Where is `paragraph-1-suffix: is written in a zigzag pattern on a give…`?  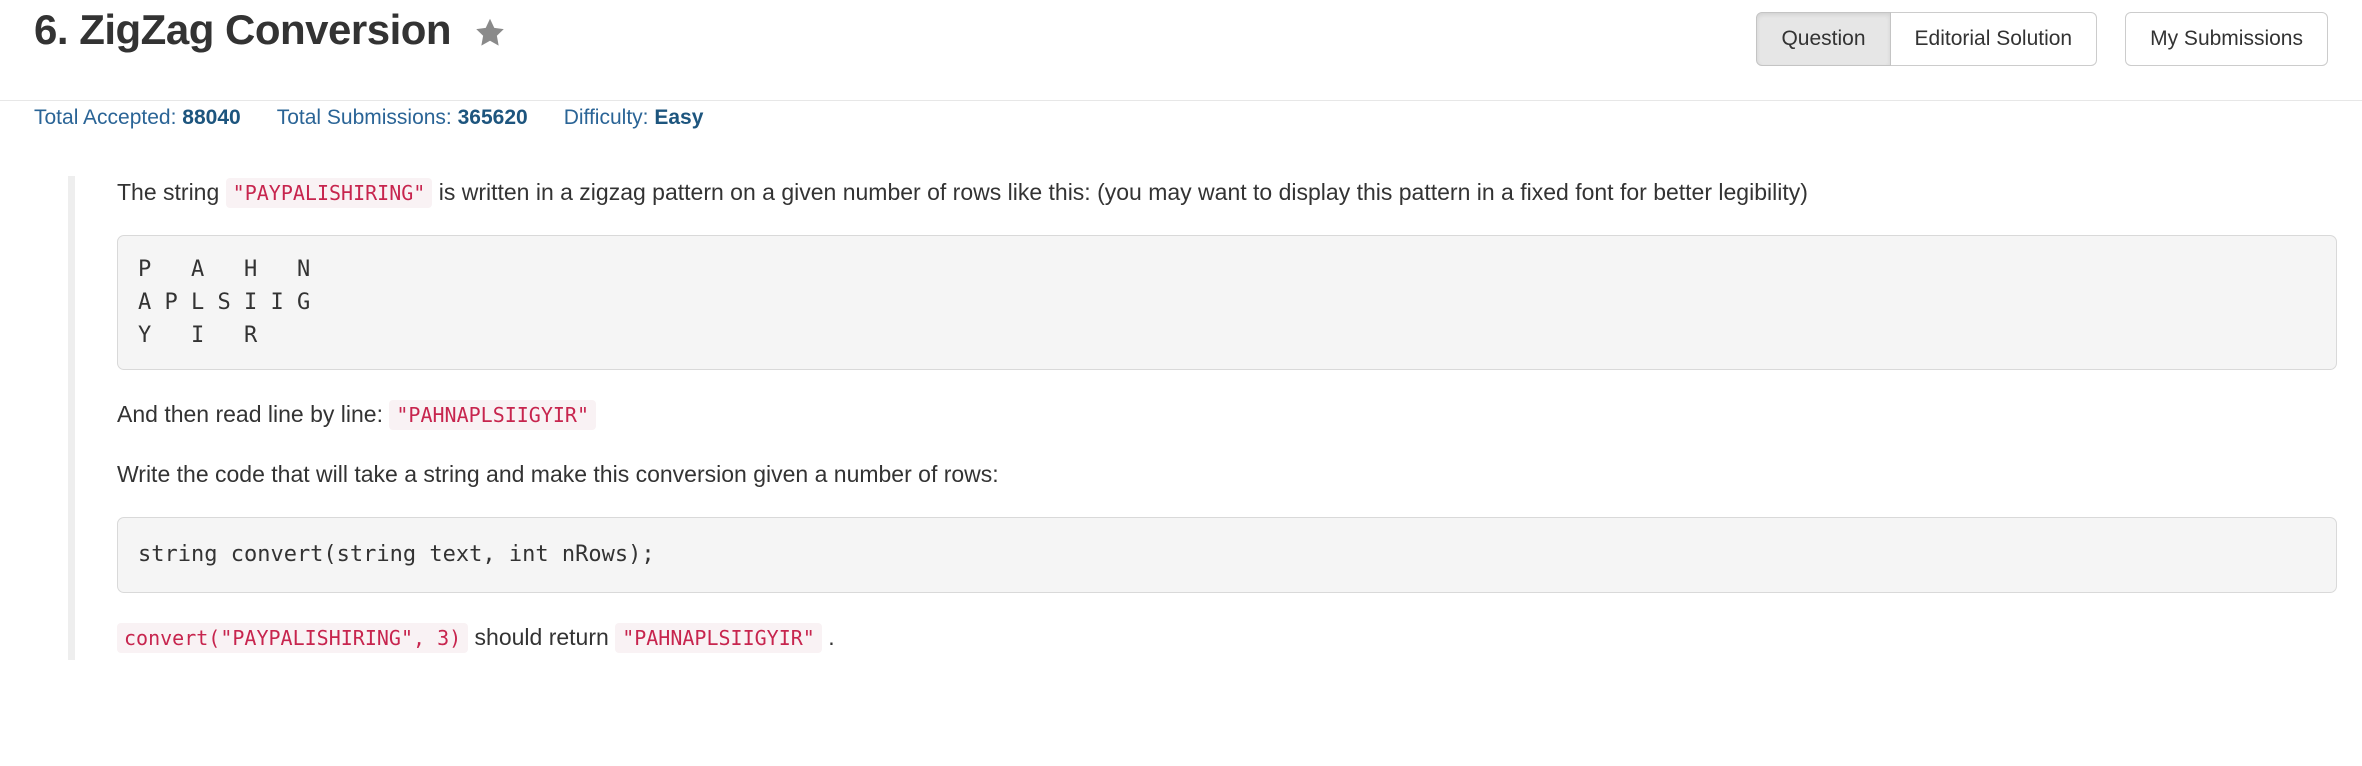
paragraph-1-suffix: is written in a zigzag pattern on a give… is located at coordinates (1123, 192).